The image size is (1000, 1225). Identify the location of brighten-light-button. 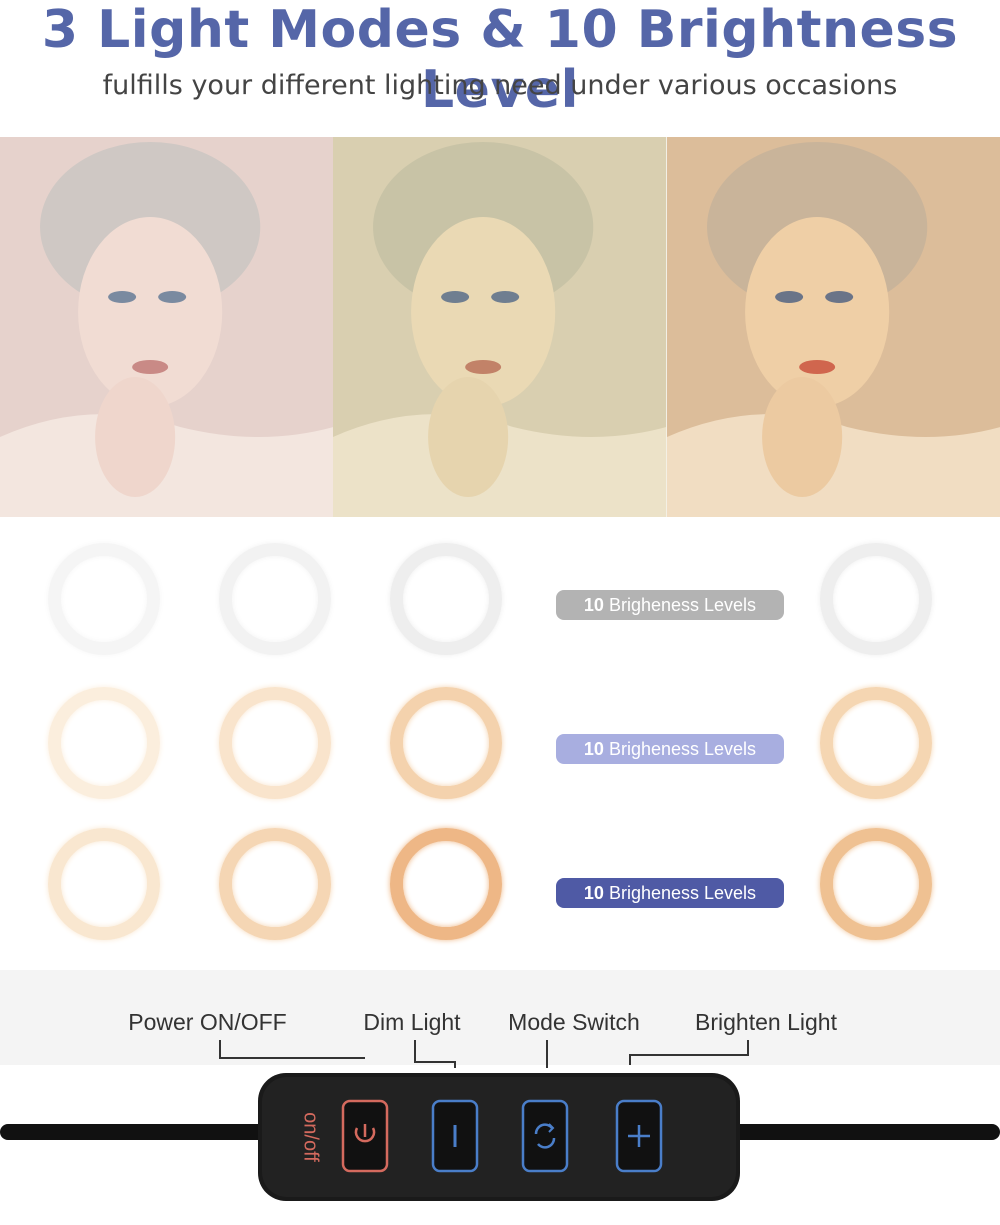
(639, 1136).